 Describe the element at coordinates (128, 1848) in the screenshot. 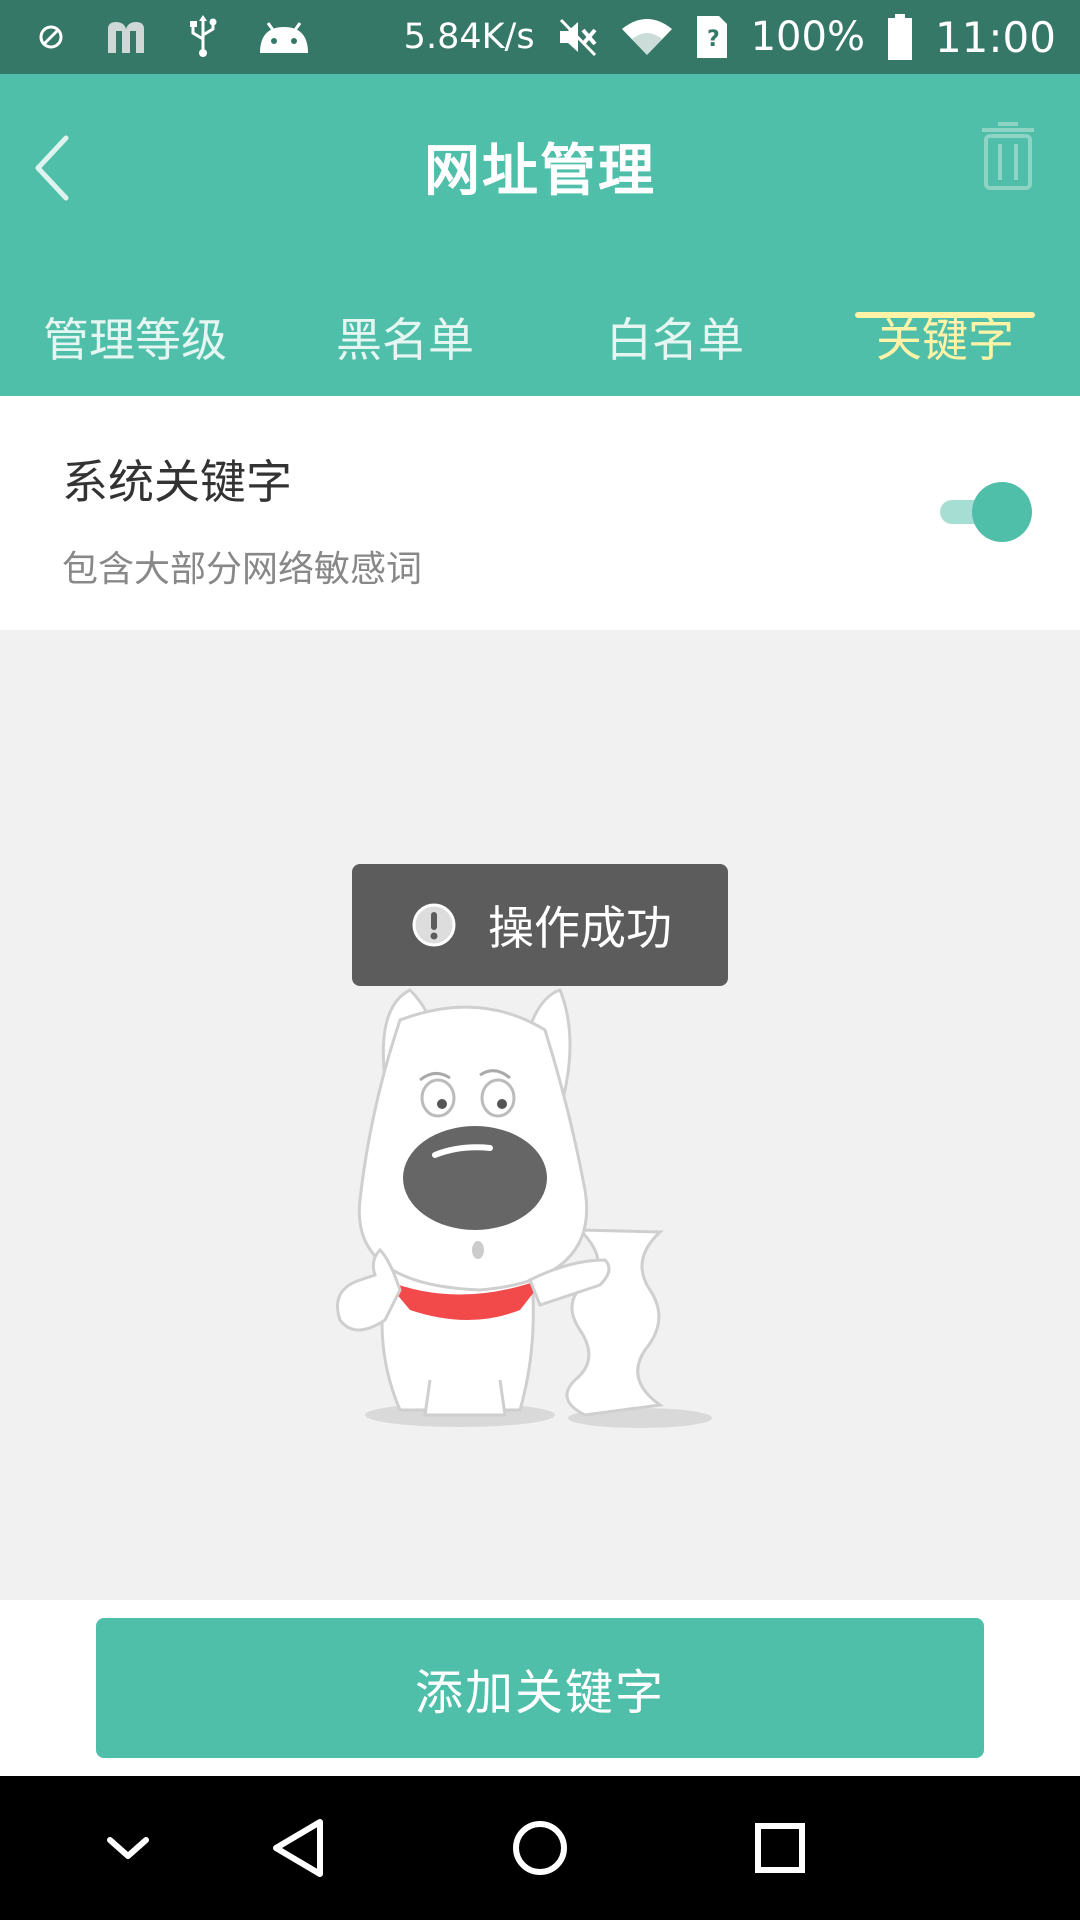

I see `chevron-down-icon` at that location.